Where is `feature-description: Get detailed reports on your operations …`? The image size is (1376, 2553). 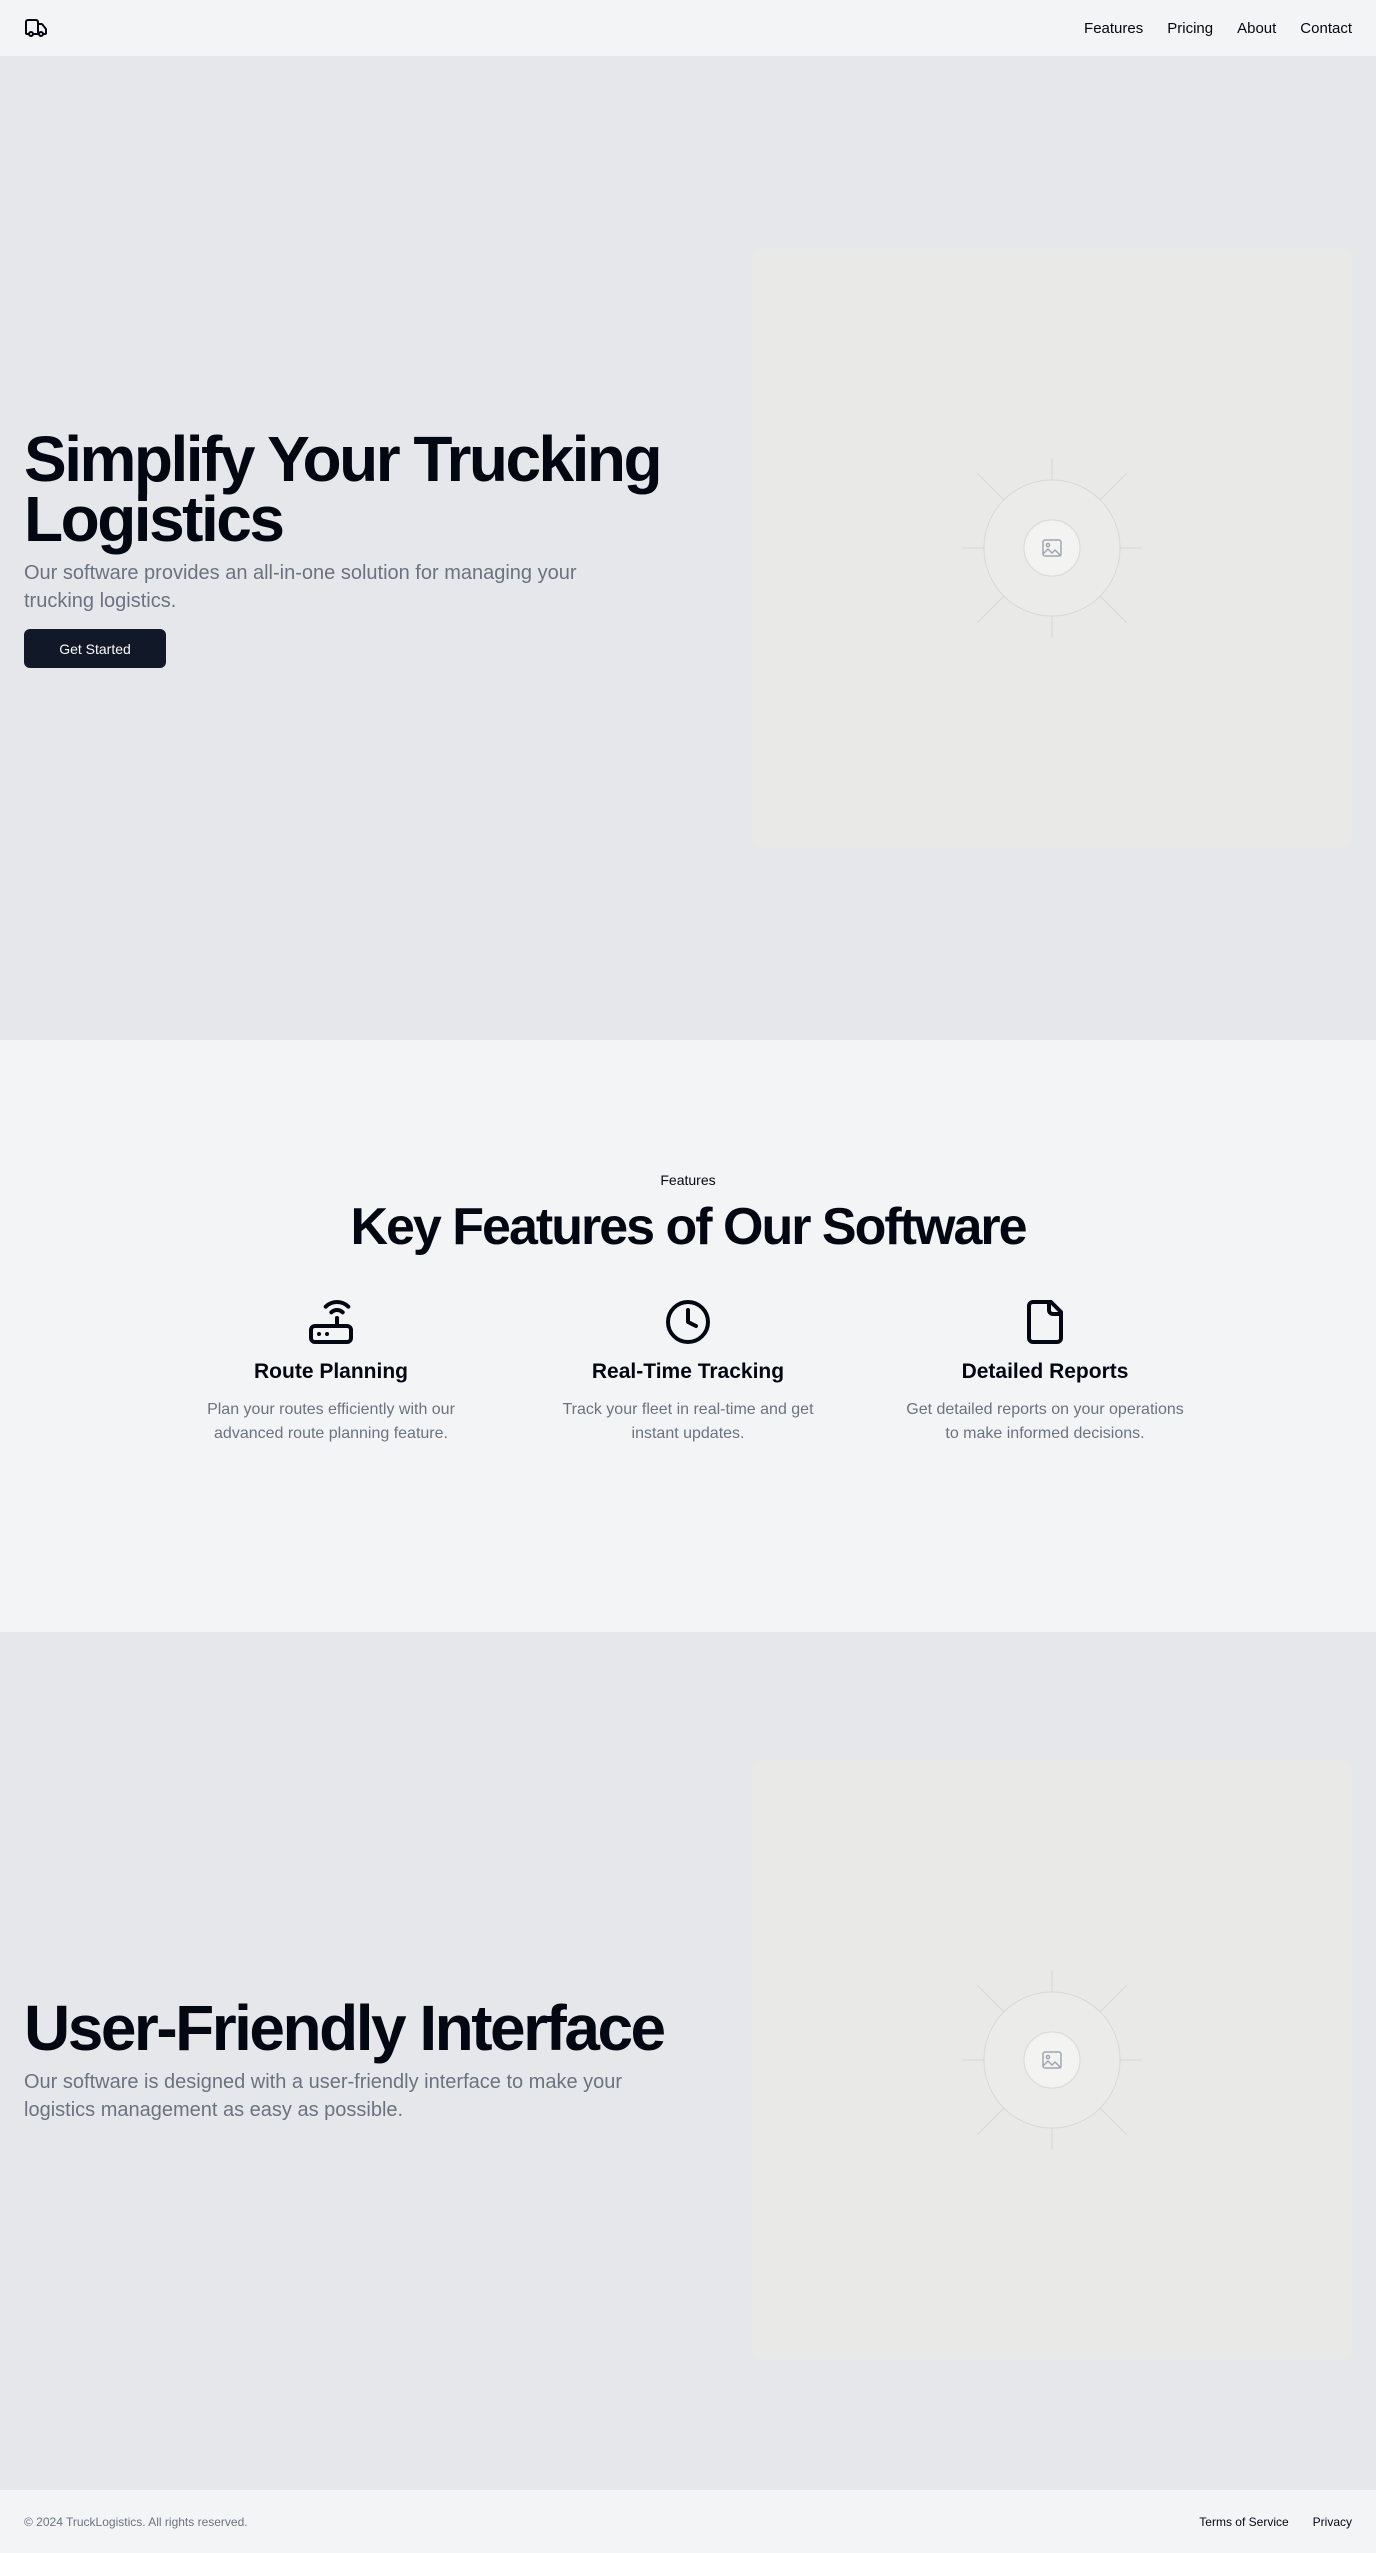
feature-description: Get detailed reports on your operations … is located at coordinates (1045, 1421).